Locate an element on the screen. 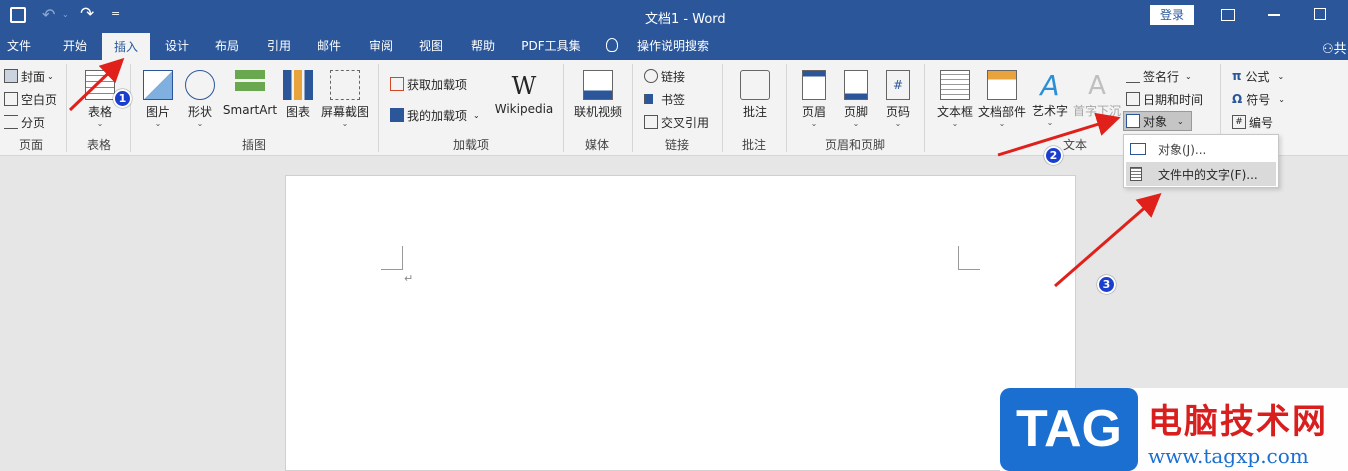 The width and height of the screenshot is (1348, 471). step-badge-3: 3 is located at coordinates (1106, 284).